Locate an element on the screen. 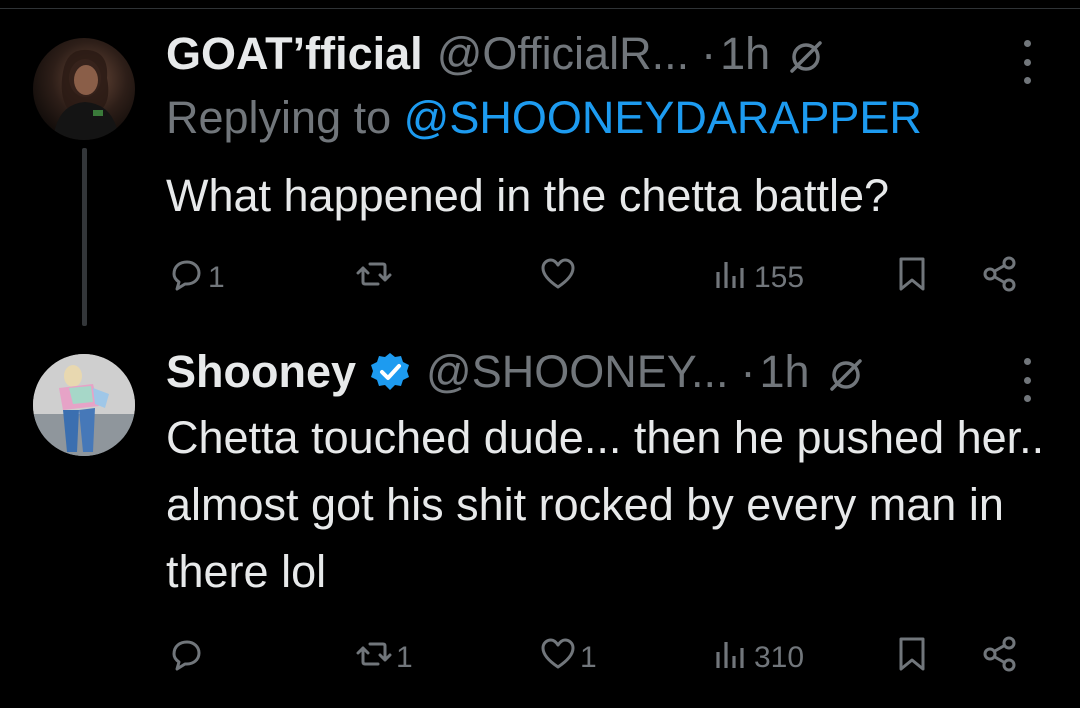 The width and height of the screenshot is (1080, 708). thread-line is located at coordinates (84, 237).